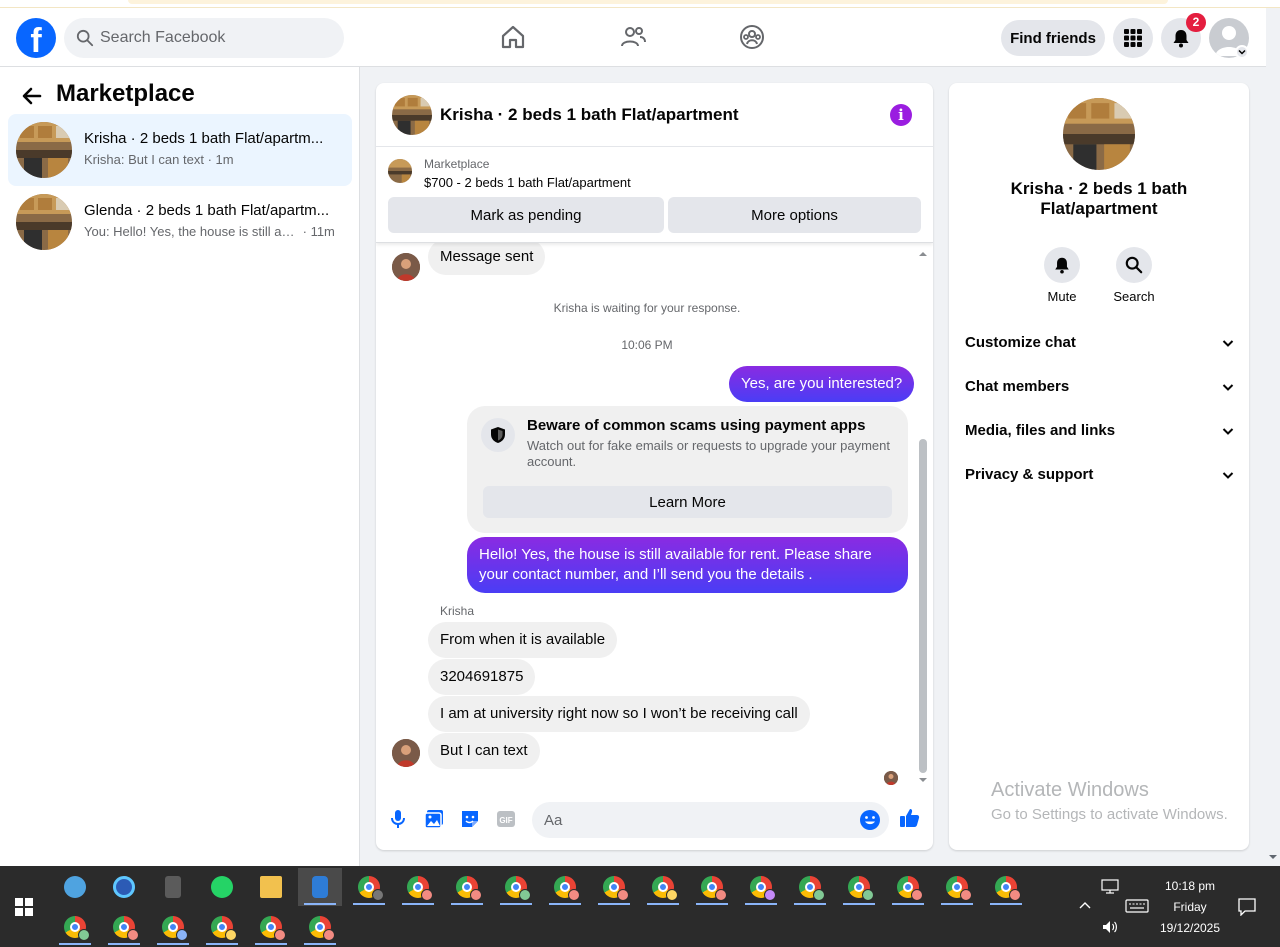 Image resolution: width=1280 pixels, height=947 pixels. I want to click on taskbar-app-whatsapp, so click(222, 887).